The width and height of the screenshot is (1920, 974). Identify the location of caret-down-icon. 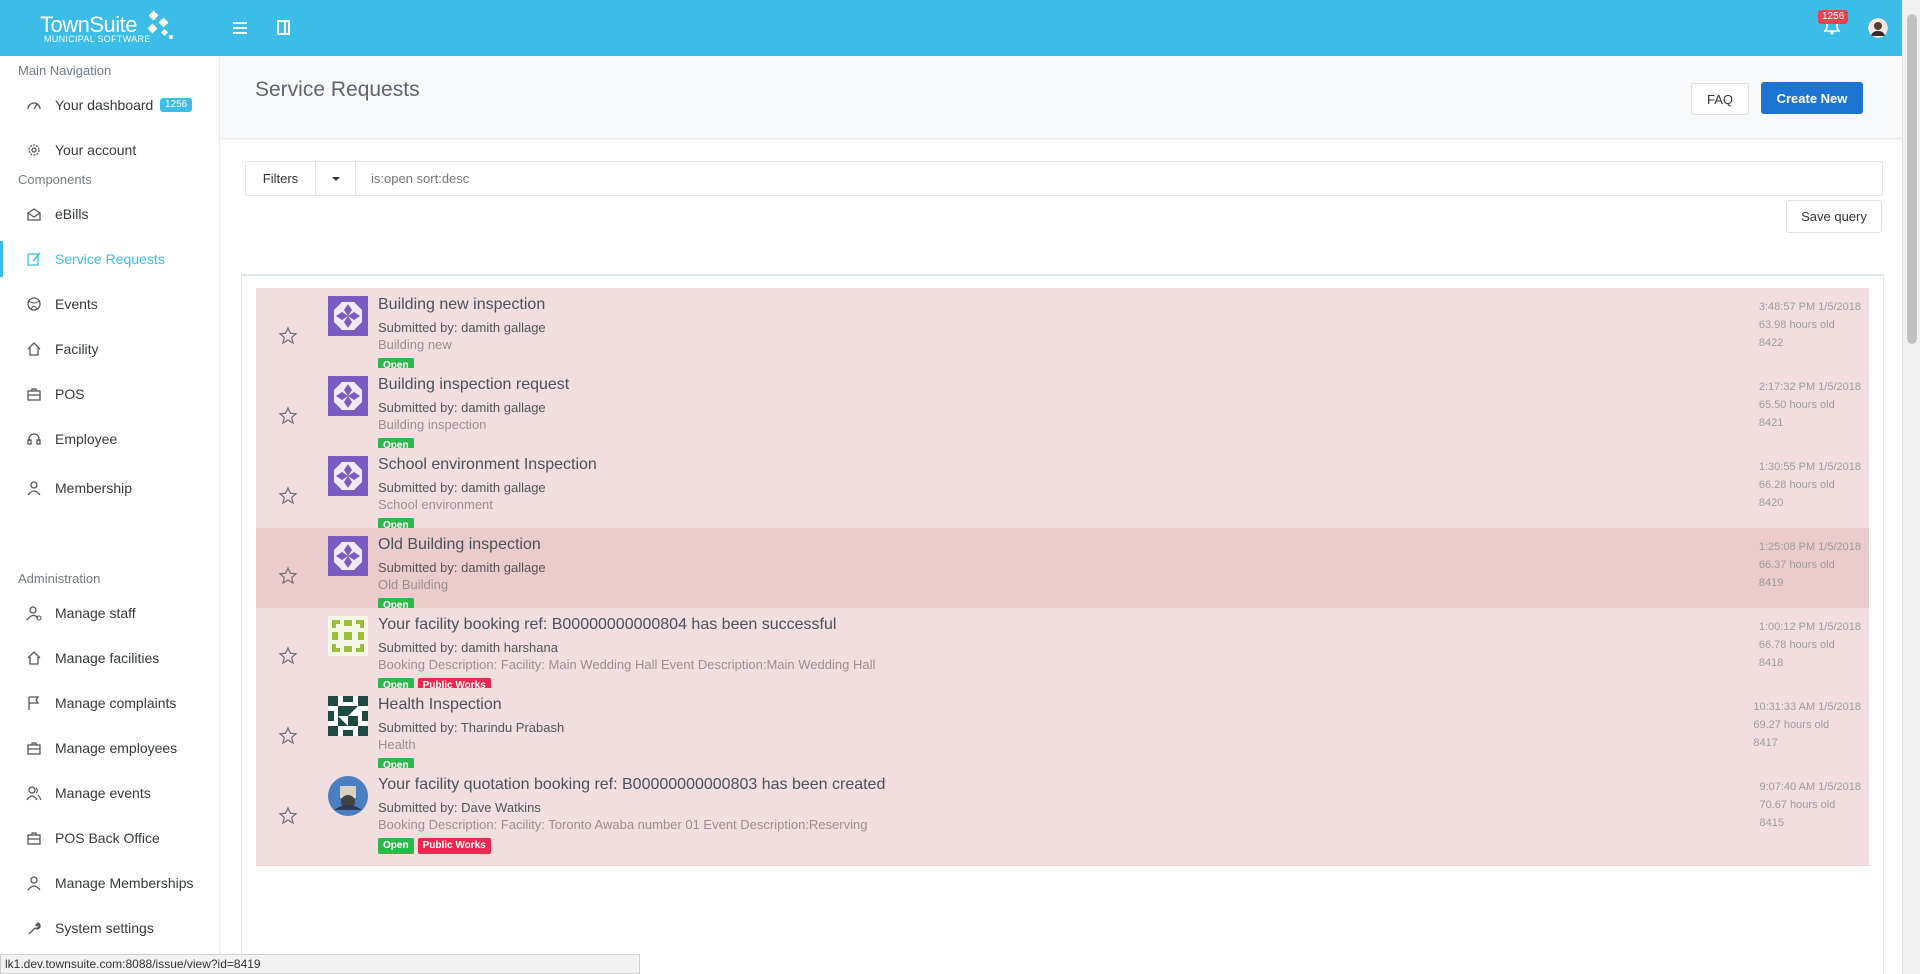
(335, 178).